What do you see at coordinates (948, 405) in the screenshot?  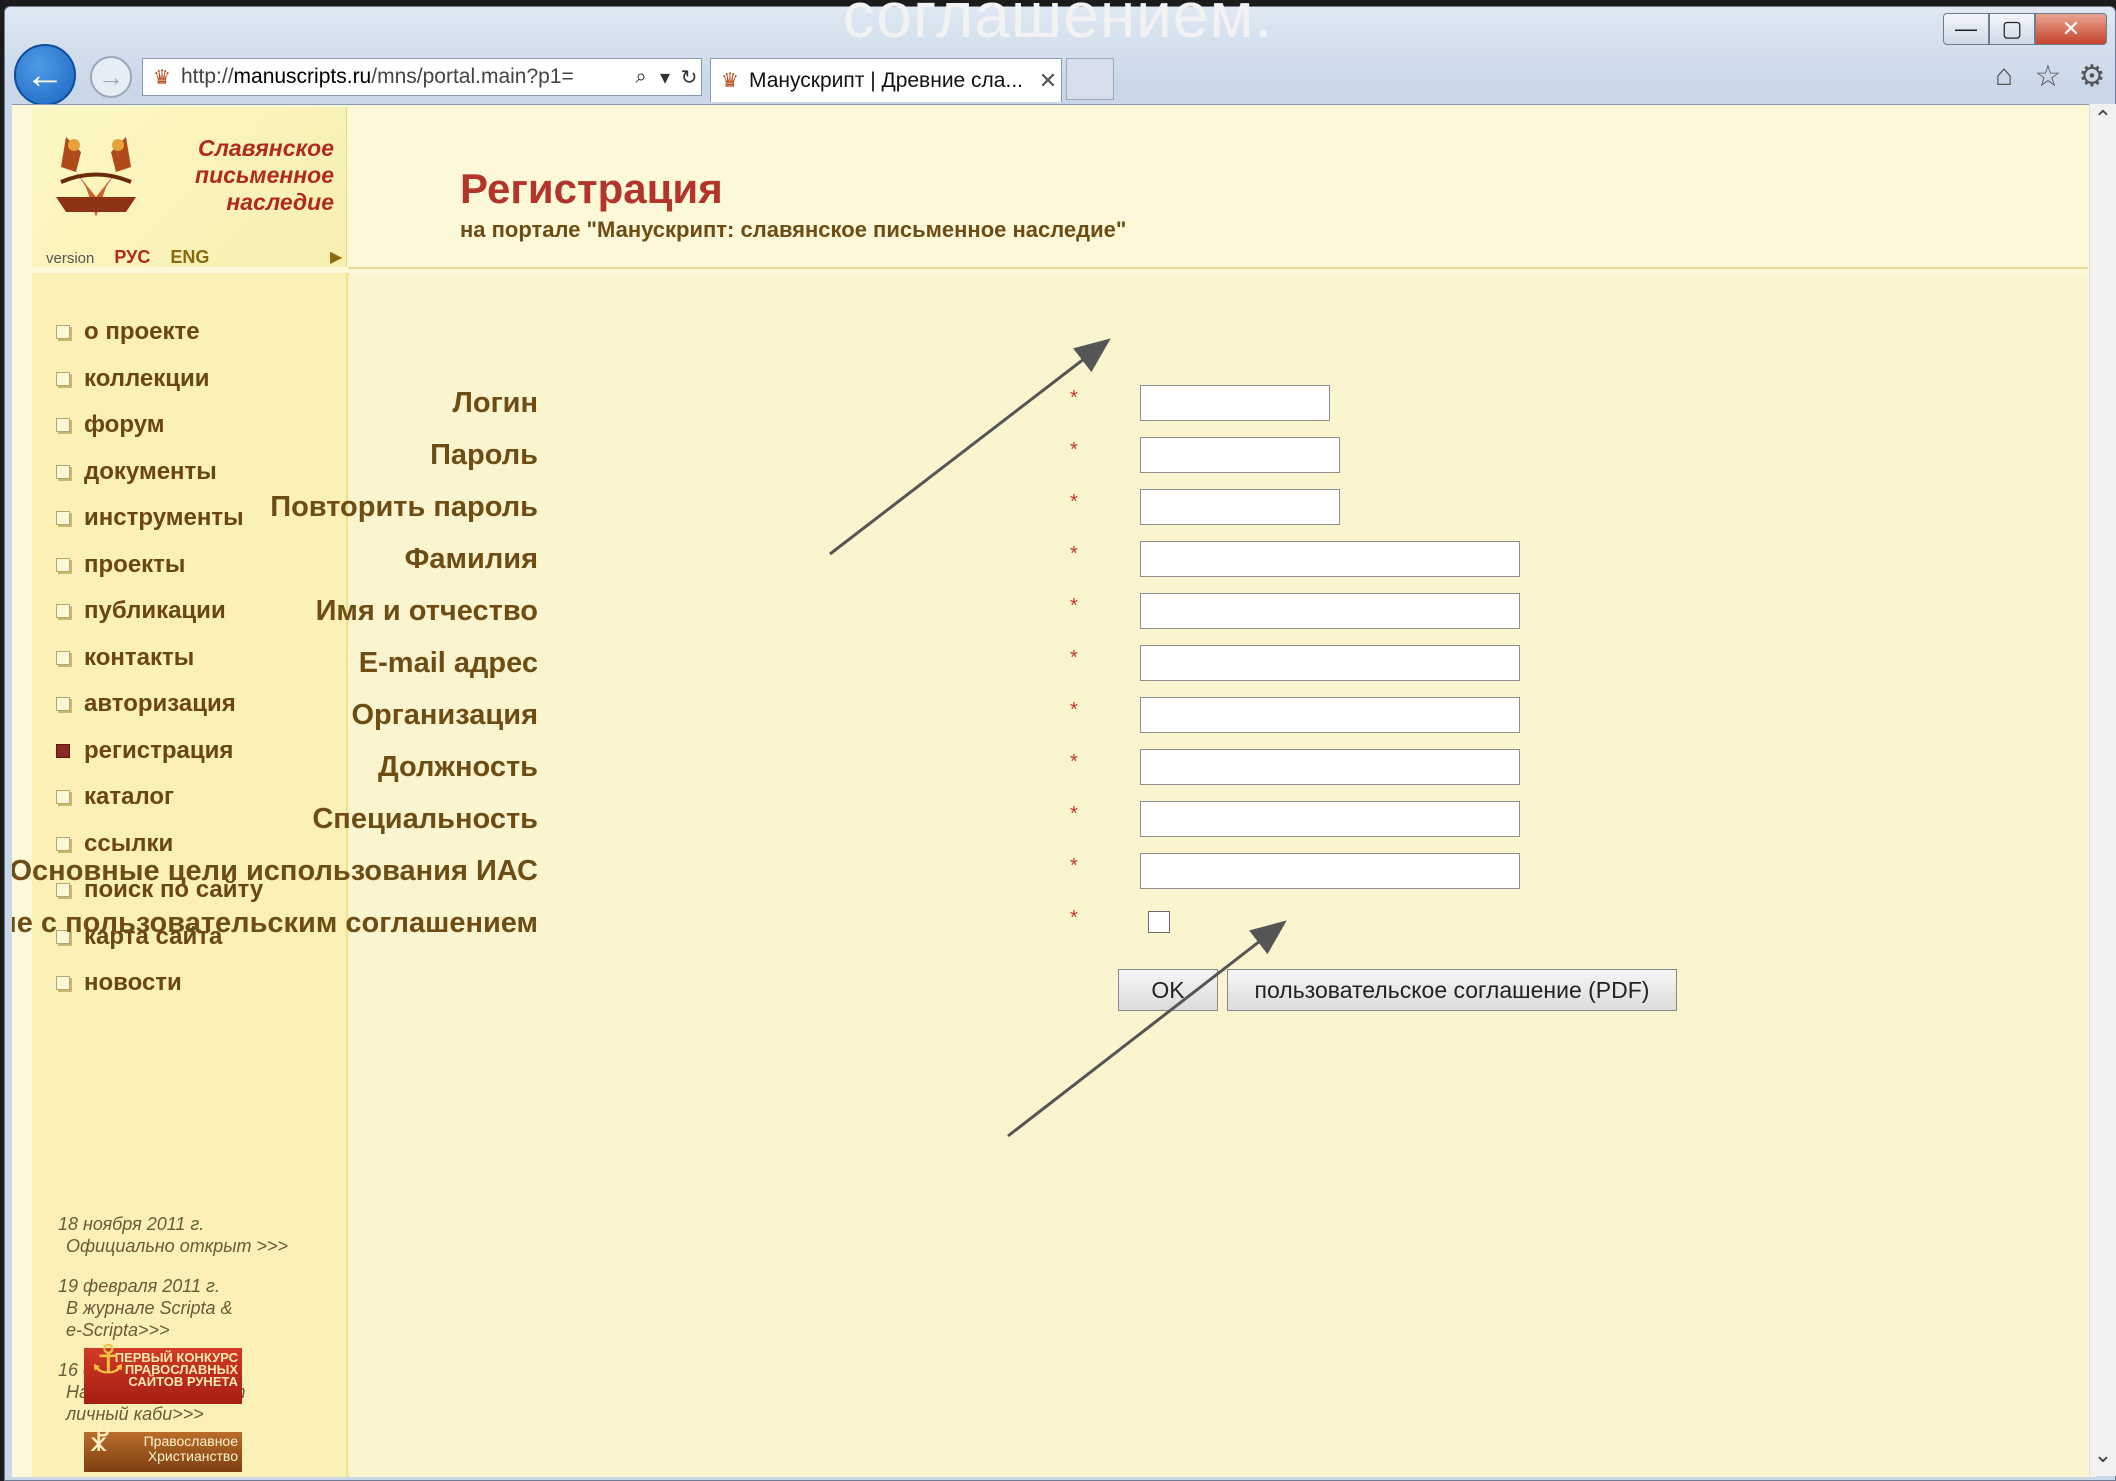 I see `form-row-login: Логин *` at bounding box center [948, 405].